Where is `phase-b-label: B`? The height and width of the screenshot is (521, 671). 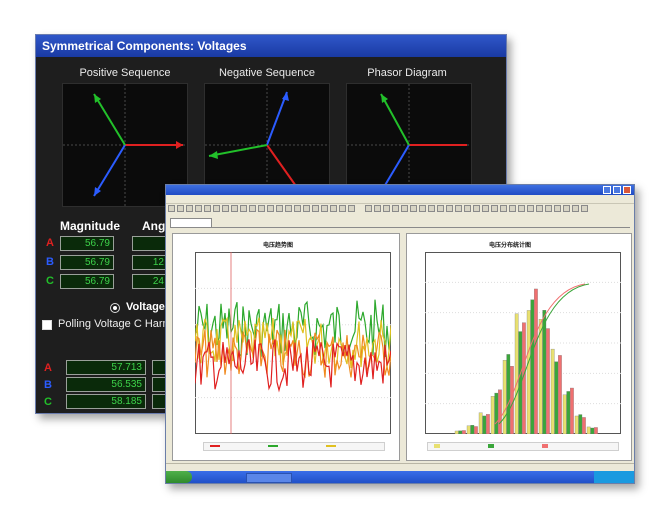
phase-b-label: B is located at coordinates (50, 262).